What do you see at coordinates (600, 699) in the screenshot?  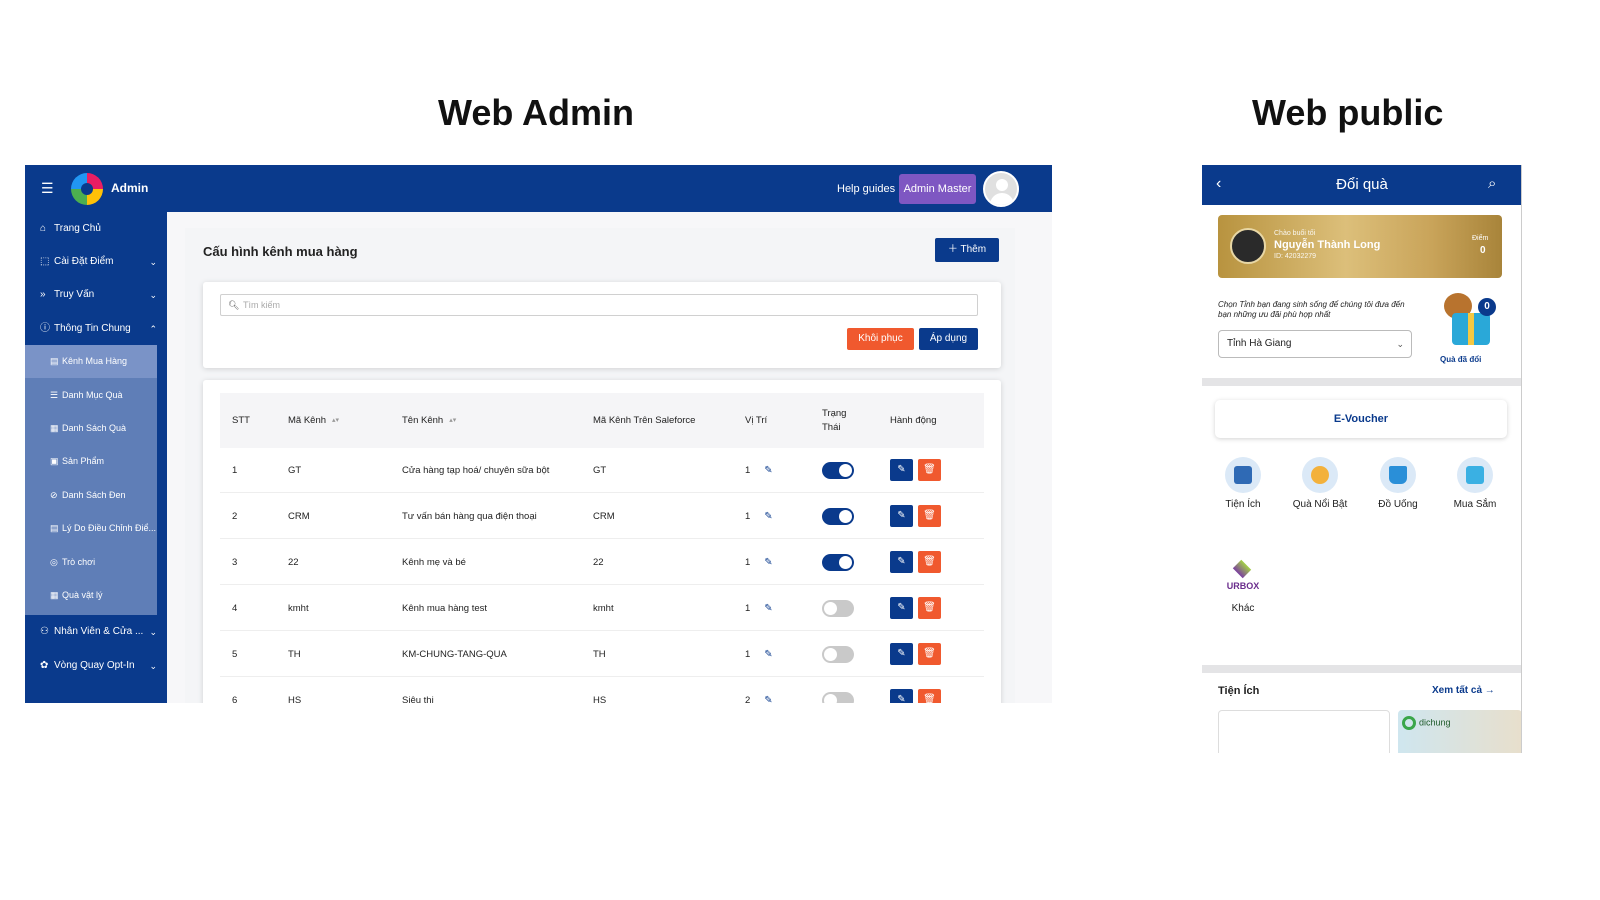 I see `cell-salesforce: HS` at bounding box center [600, 699].